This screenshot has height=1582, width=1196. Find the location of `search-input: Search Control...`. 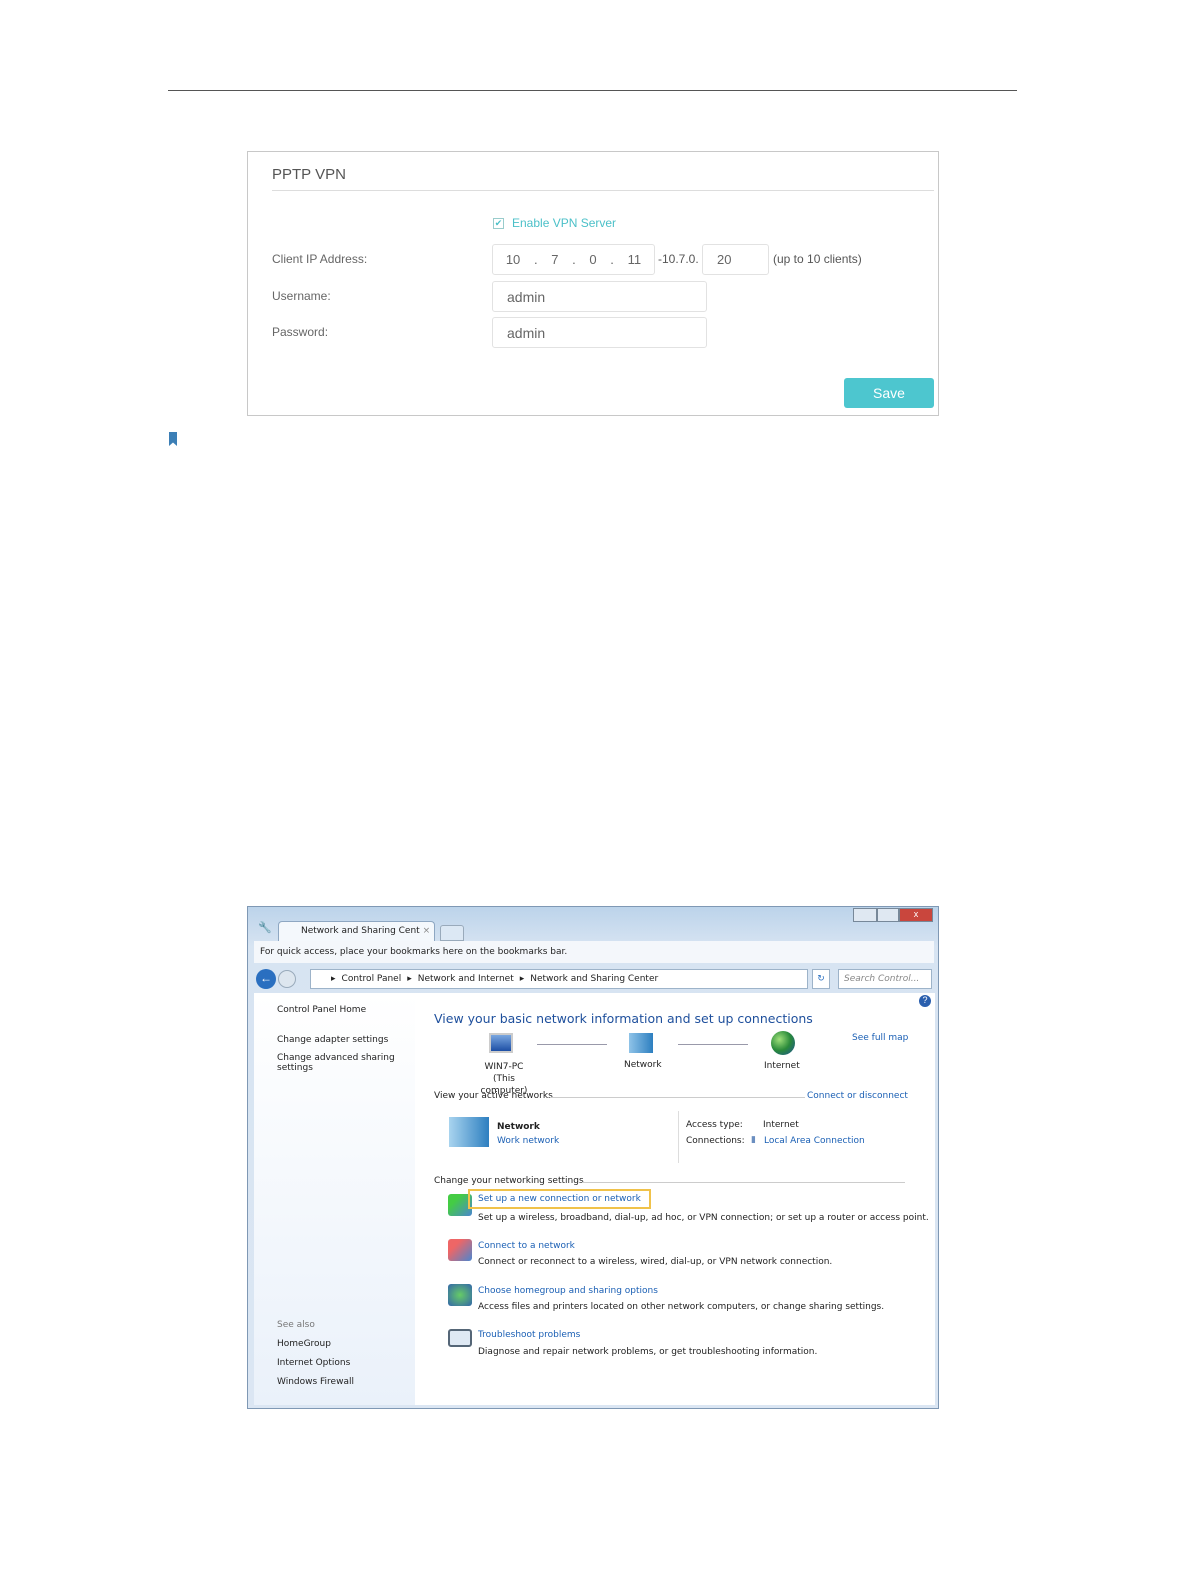

search-input: Search Control... is located at coordinates (885, 979).